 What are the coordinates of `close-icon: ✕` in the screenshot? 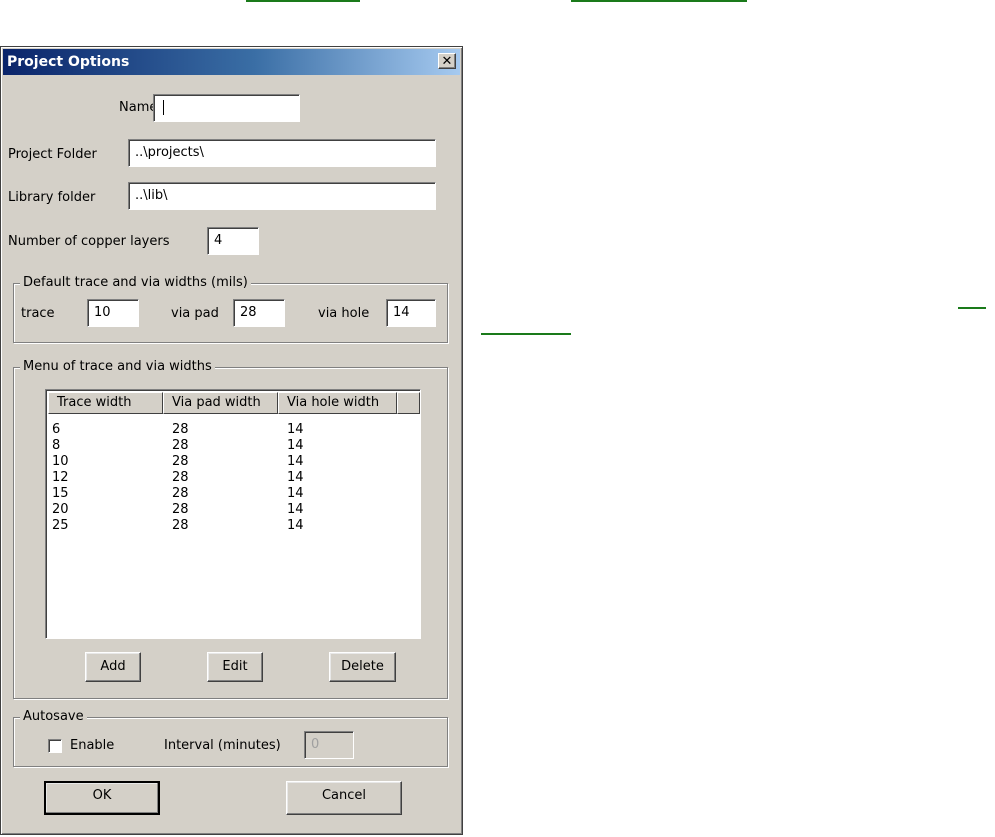 It's located at (447, 61).